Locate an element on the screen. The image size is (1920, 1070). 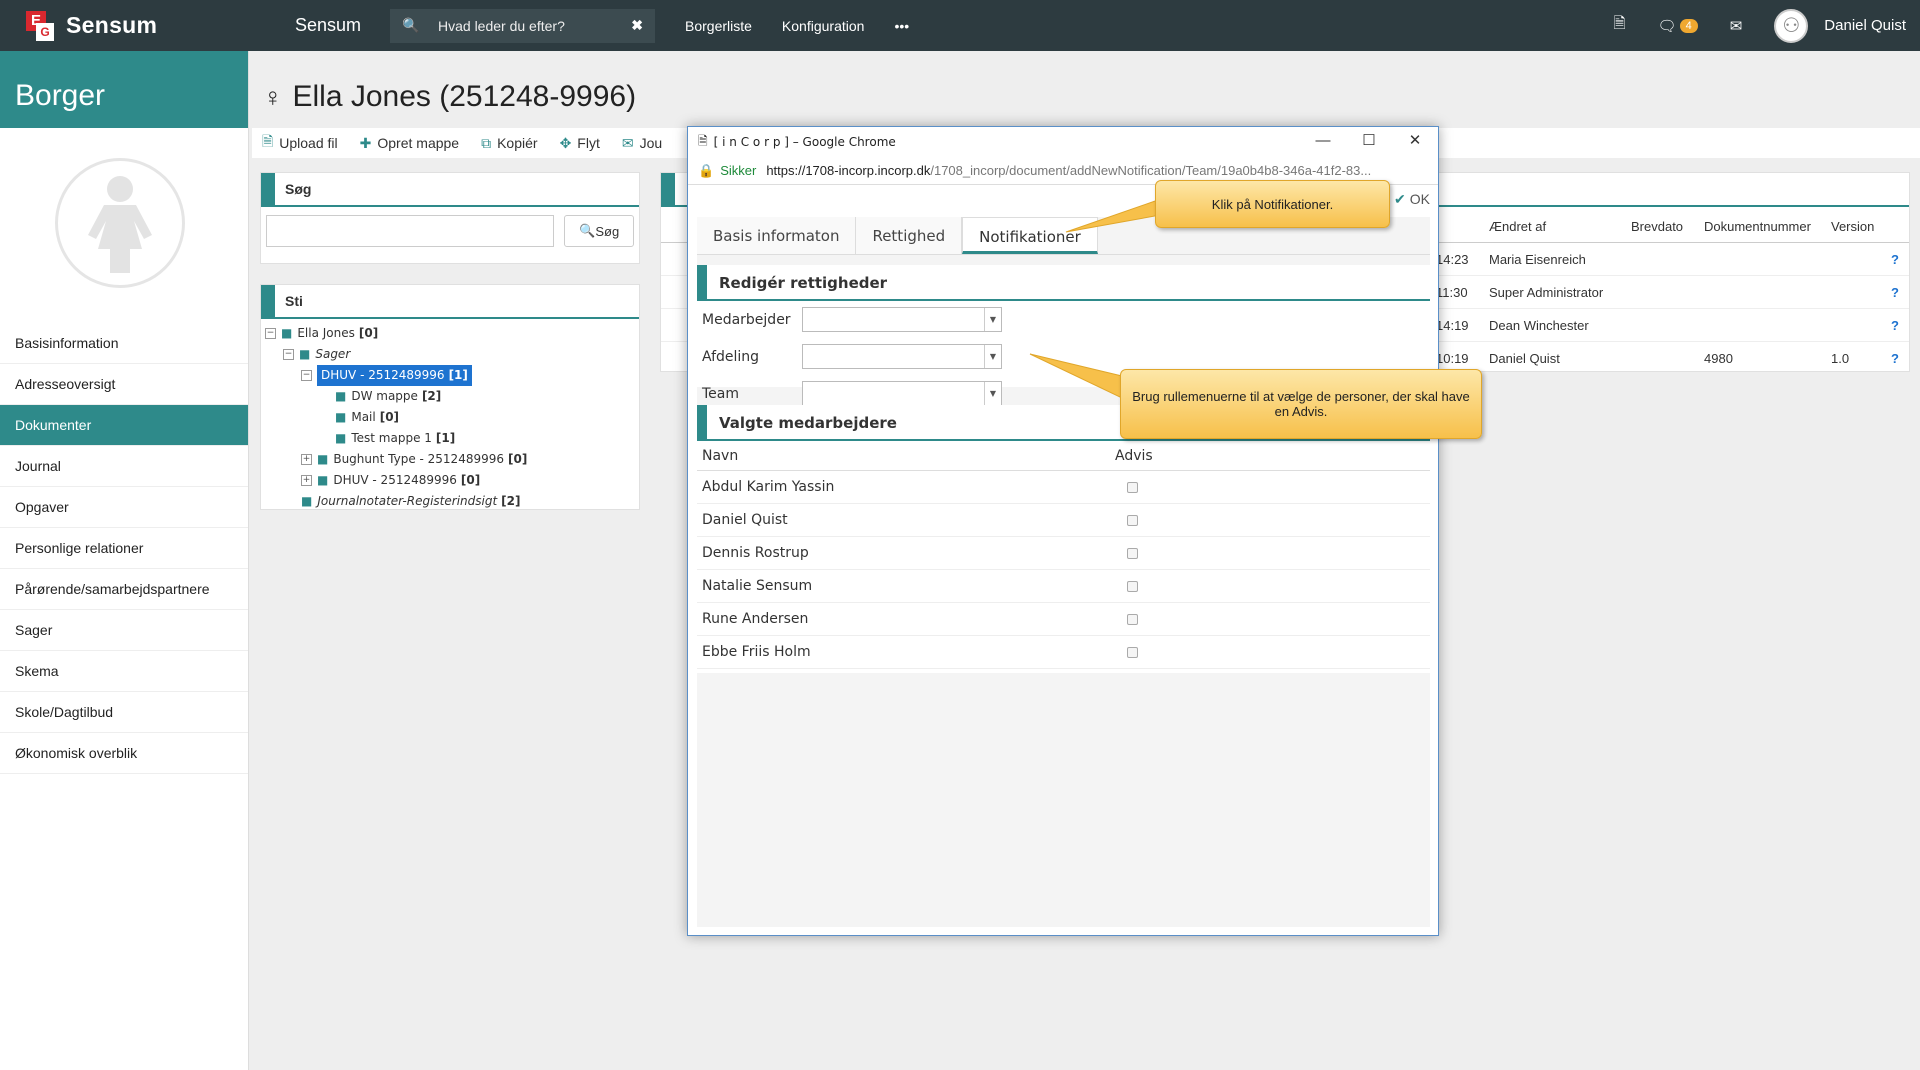
popup-window-title: [ i n C o r p ] – Google Chrome is located at coordinates (804, 142).